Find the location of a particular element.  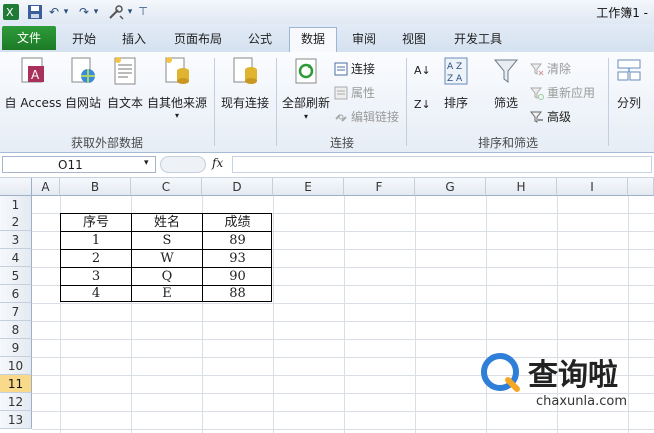

formula-input is located at coordinates (442, 164).